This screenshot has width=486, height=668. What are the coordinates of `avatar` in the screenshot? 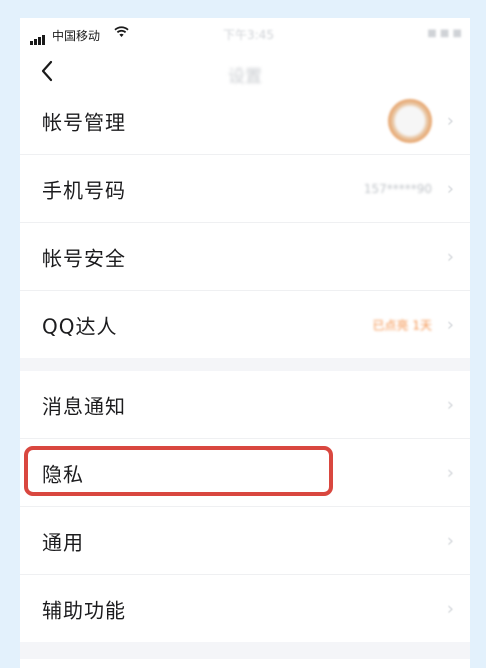 It's located at (410, 120).